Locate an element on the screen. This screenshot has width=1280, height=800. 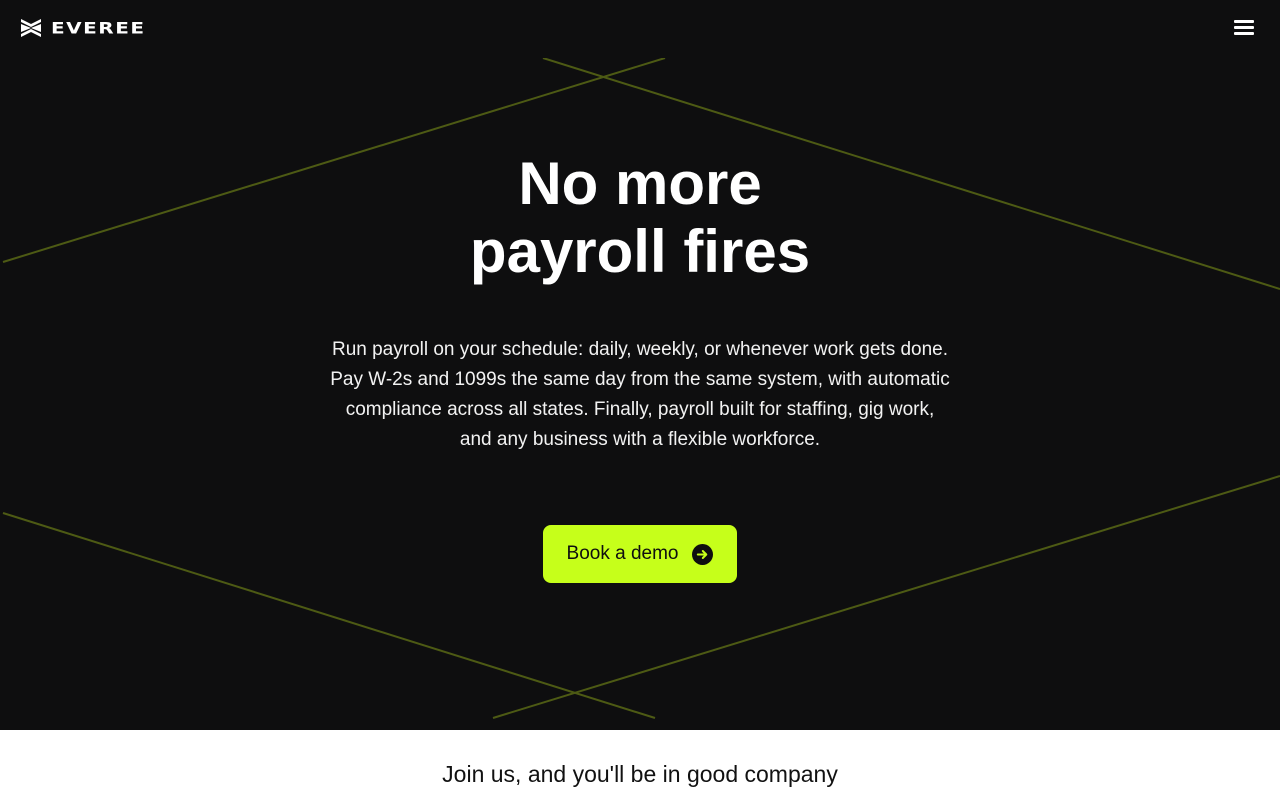
site-header: EVEREE is located at coordinates (640, 29).